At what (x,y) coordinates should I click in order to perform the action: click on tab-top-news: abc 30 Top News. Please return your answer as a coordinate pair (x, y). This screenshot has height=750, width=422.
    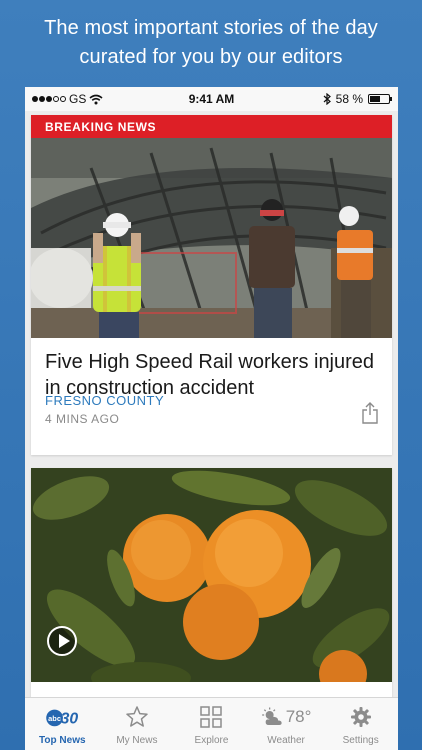
    Looking at the image, I should click on (62, 724).